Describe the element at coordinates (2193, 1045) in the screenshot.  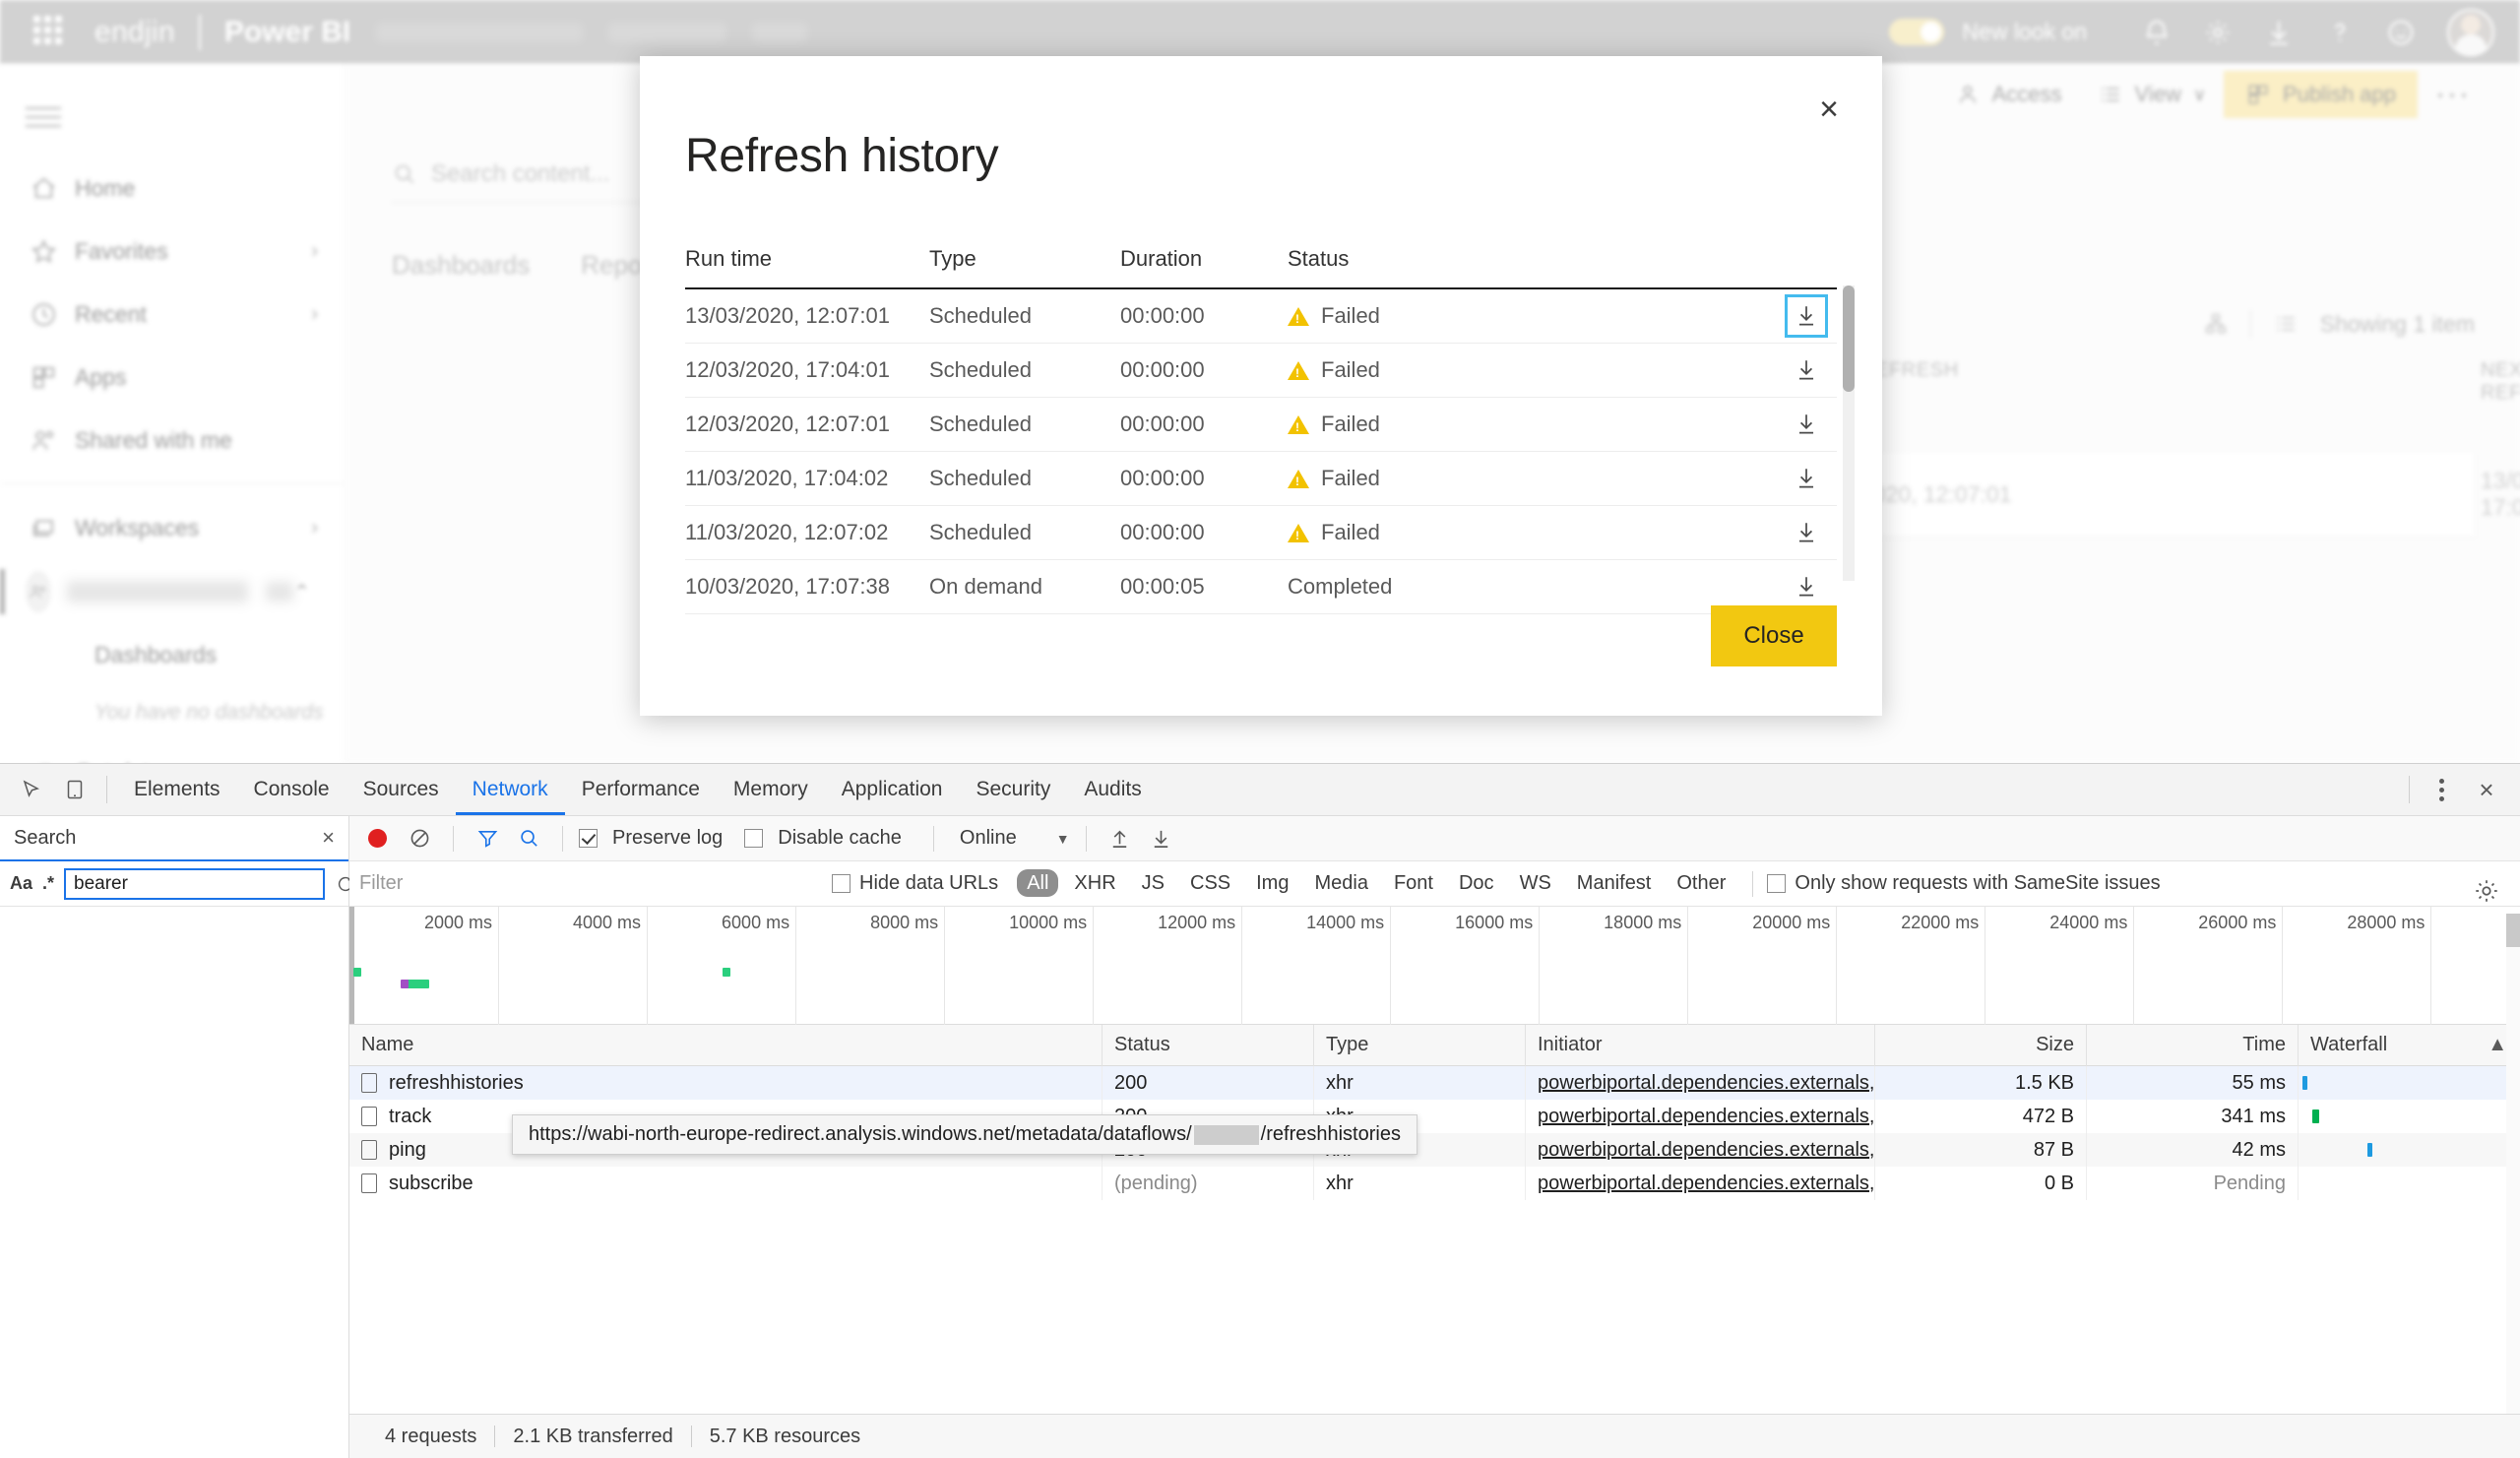
I see `network-column-time: Time` at that location.